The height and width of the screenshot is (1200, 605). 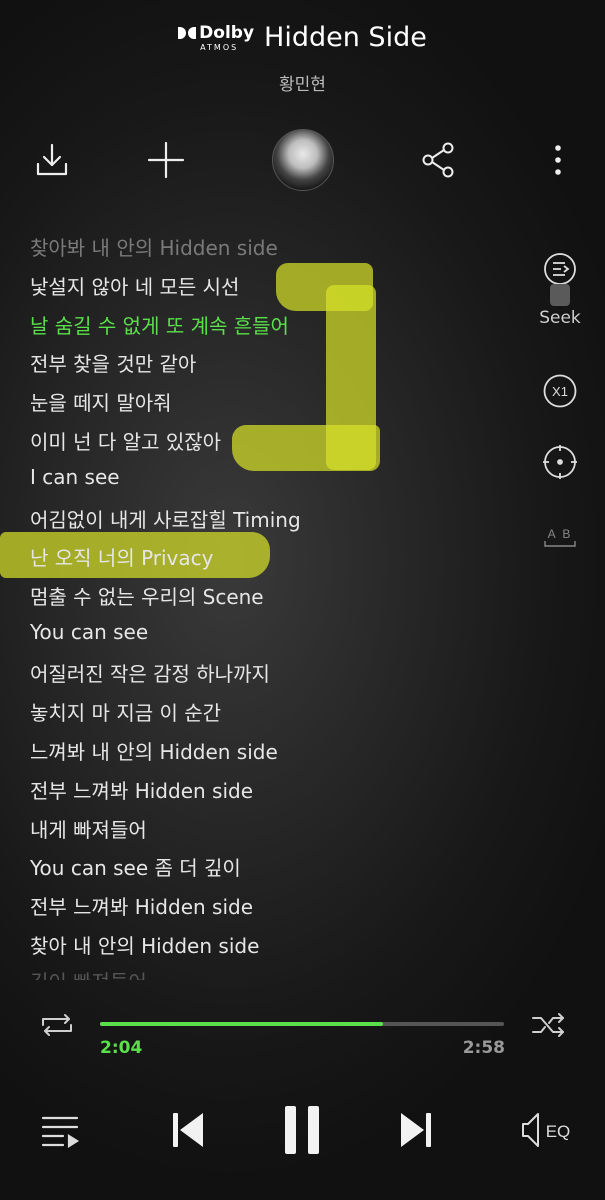 I want to click on download-icon, so click(x=52, y=159).